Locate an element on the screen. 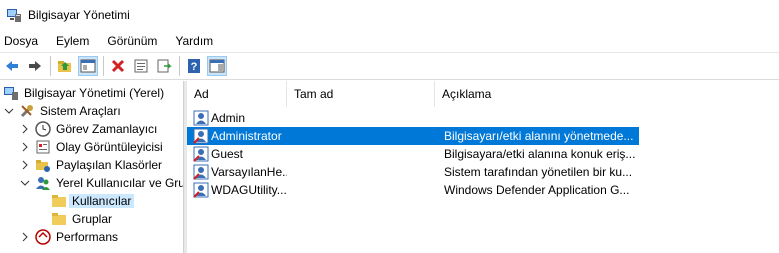 The height and width of the screenshot is (253, 779). tree-item-users: Kullanıcılar is located at coordinates (93, 201).